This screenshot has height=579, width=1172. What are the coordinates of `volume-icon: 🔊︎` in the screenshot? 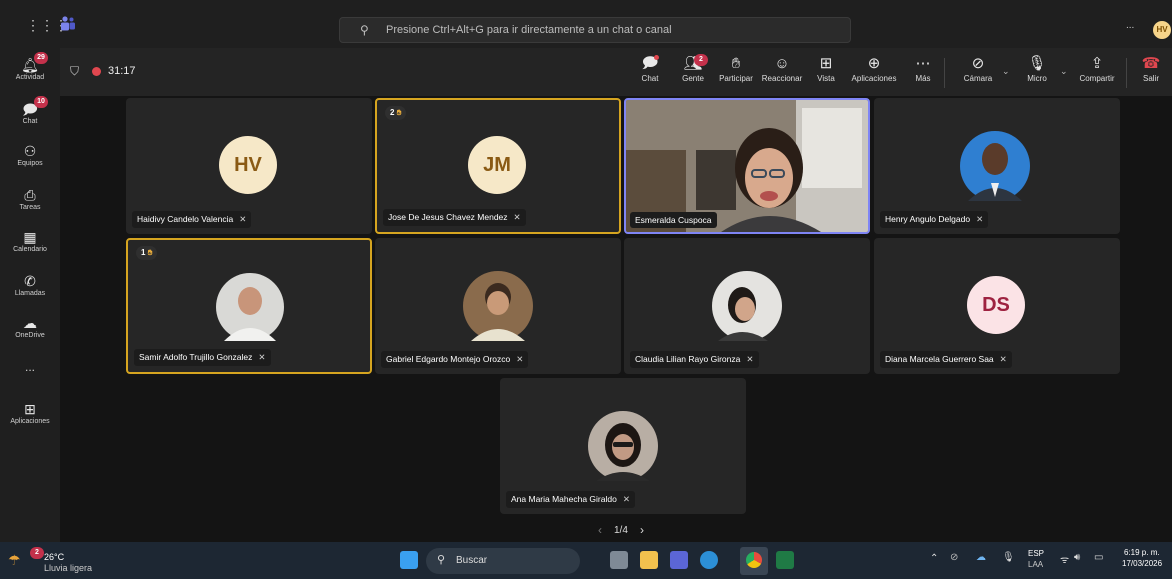 It's located at (1077, 557).